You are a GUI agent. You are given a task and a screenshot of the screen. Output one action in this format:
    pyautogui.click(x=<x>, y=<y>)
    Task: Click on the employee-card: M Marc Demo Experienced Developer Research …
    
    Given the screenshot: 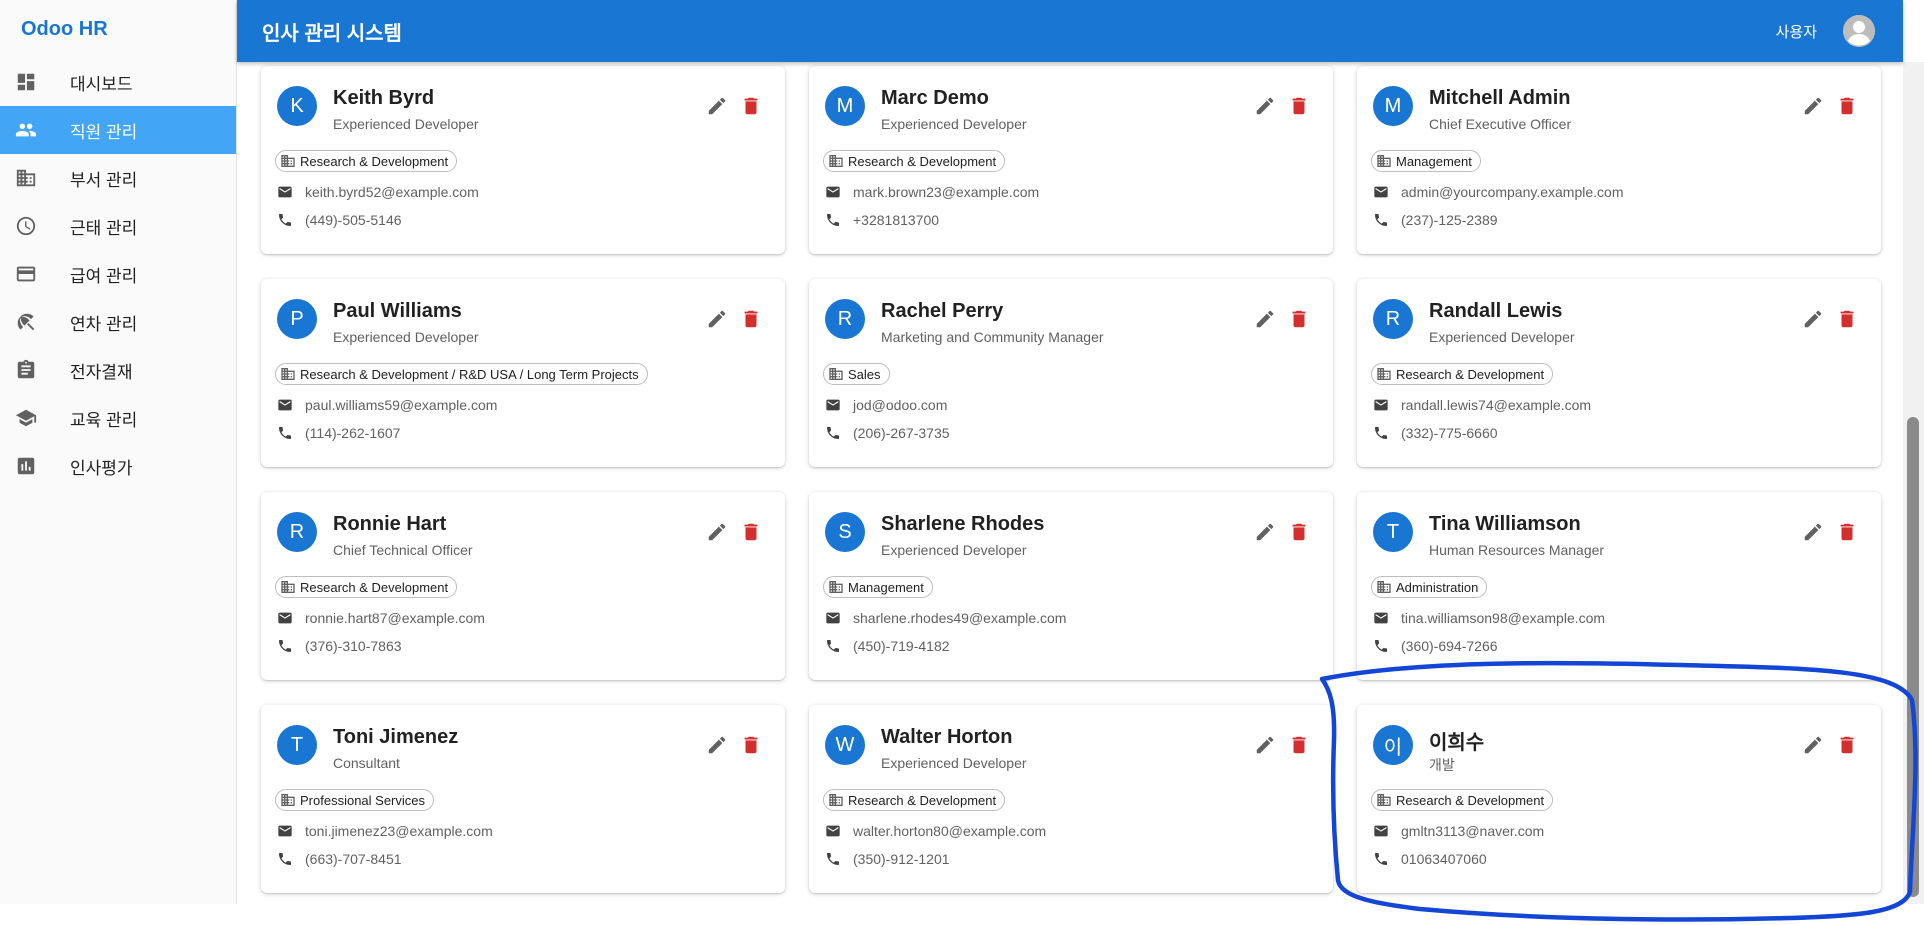 What is the action you would take?
    pyautogui.click(x=1071, y=160)
    